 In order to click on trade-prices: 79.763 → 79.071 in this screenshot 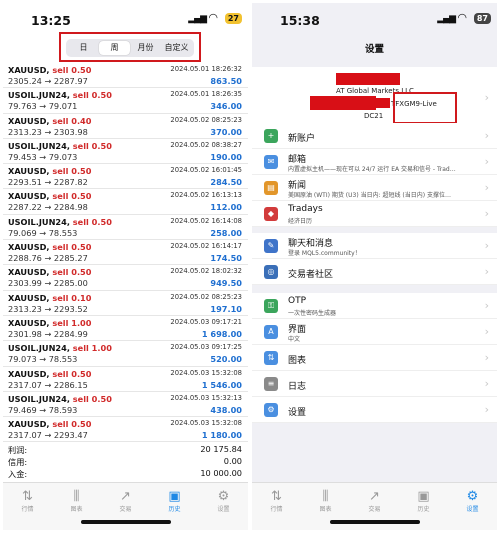, I will do `click(43, 106)`.